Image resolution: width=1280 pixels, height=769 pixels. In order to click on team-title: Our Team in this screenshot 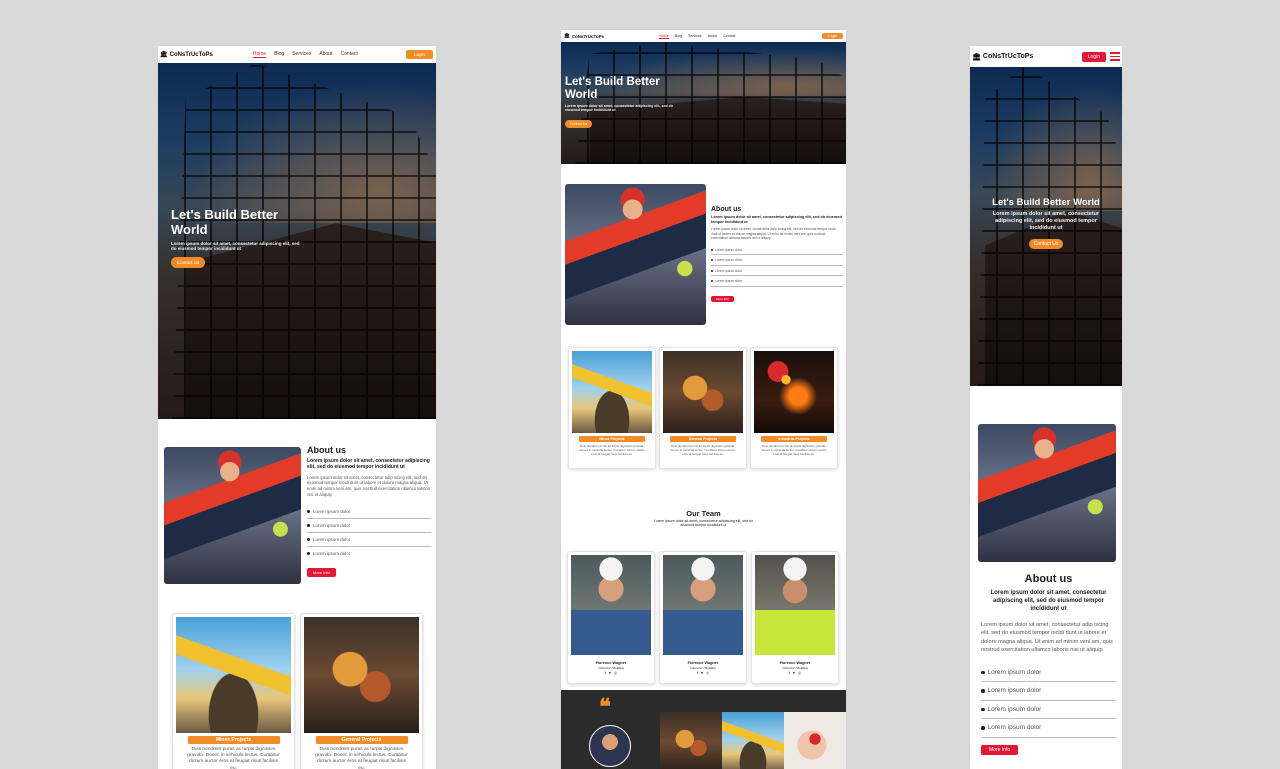, I will do `click(703, 513)`.